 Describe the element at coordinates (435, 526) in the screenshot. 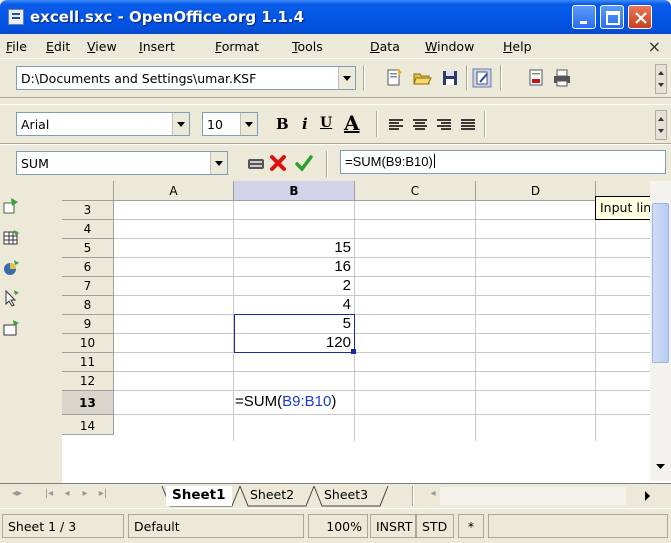

I see `status-selection-mode: STD` at that location.